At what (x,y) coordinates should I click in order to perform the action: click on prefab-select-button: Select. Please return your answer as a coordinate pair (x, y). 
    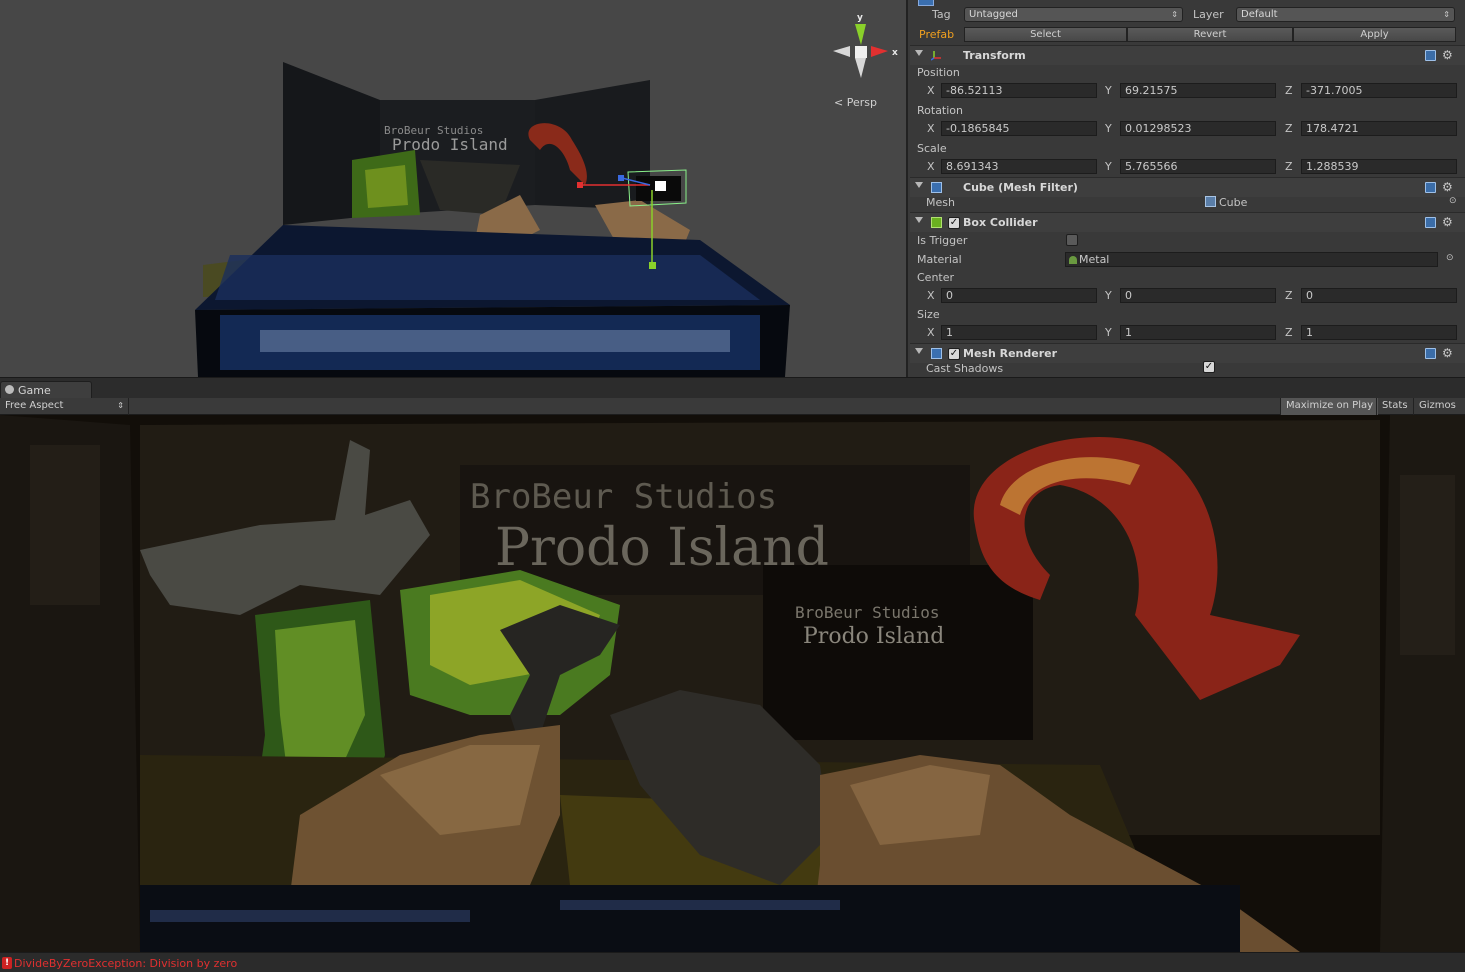
    Looking at the image, I should click on (1045, 34).